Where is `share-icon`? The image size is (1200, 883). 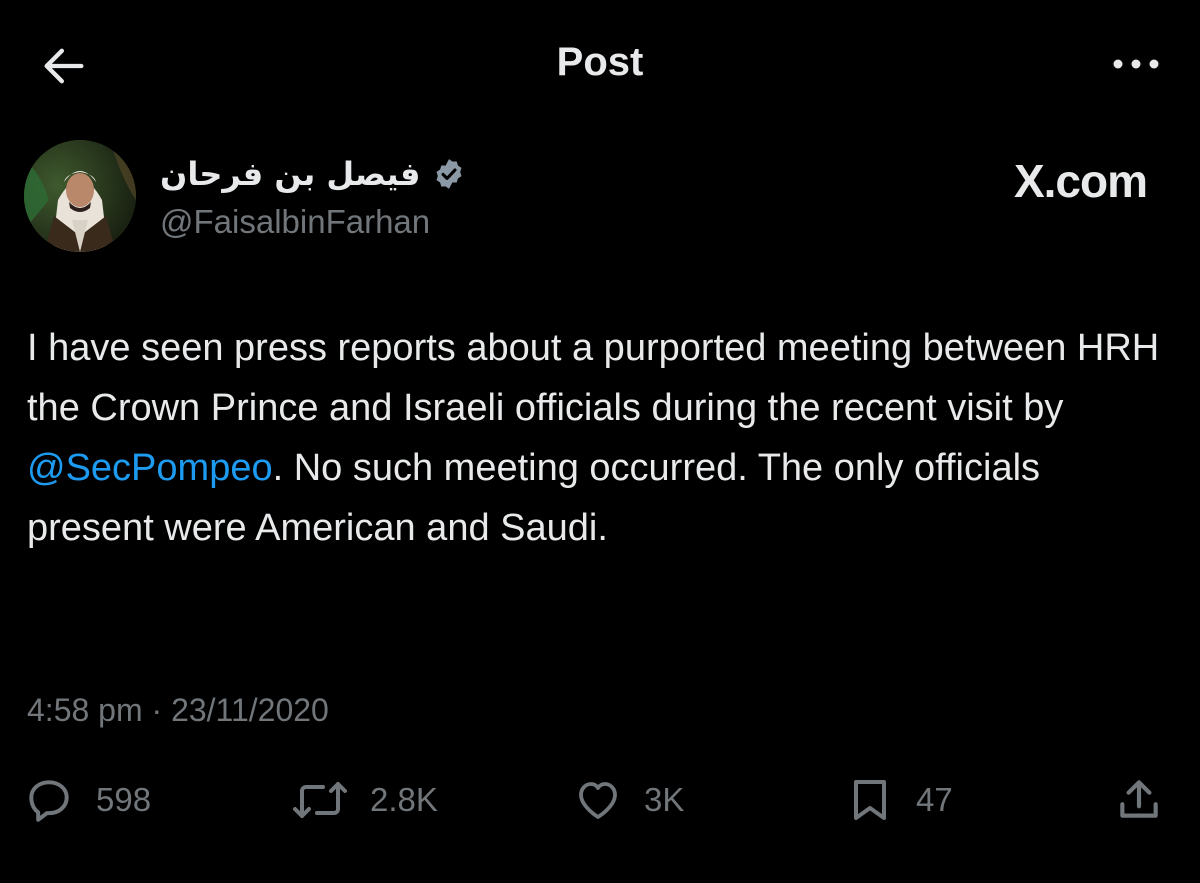
share-icon is located at coordinates (1139, 799).